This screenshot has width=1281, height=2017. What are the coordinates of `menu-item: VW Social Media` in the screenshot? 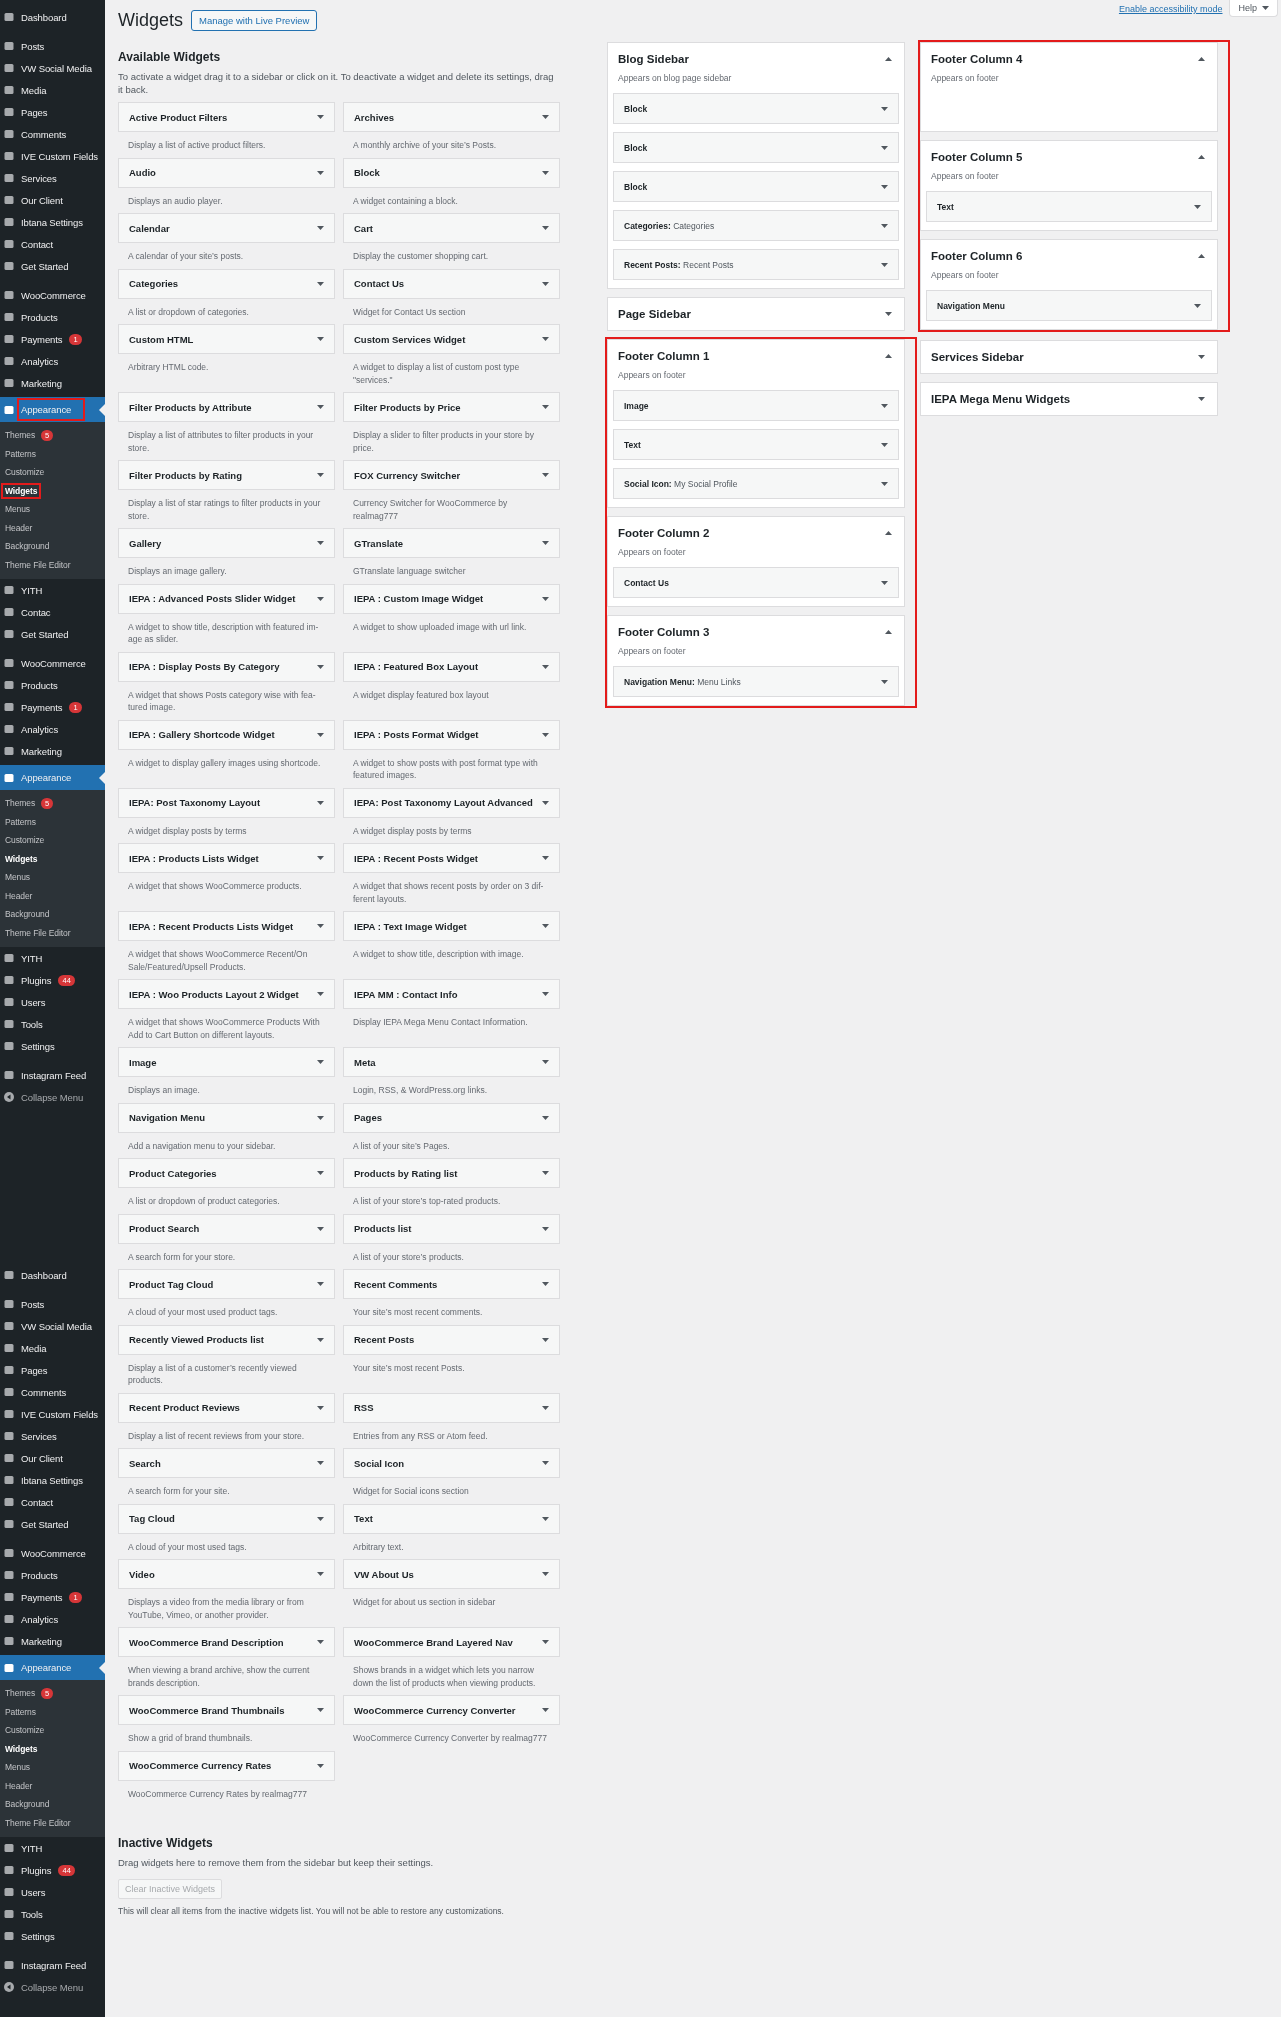 It's located at (56, 68).